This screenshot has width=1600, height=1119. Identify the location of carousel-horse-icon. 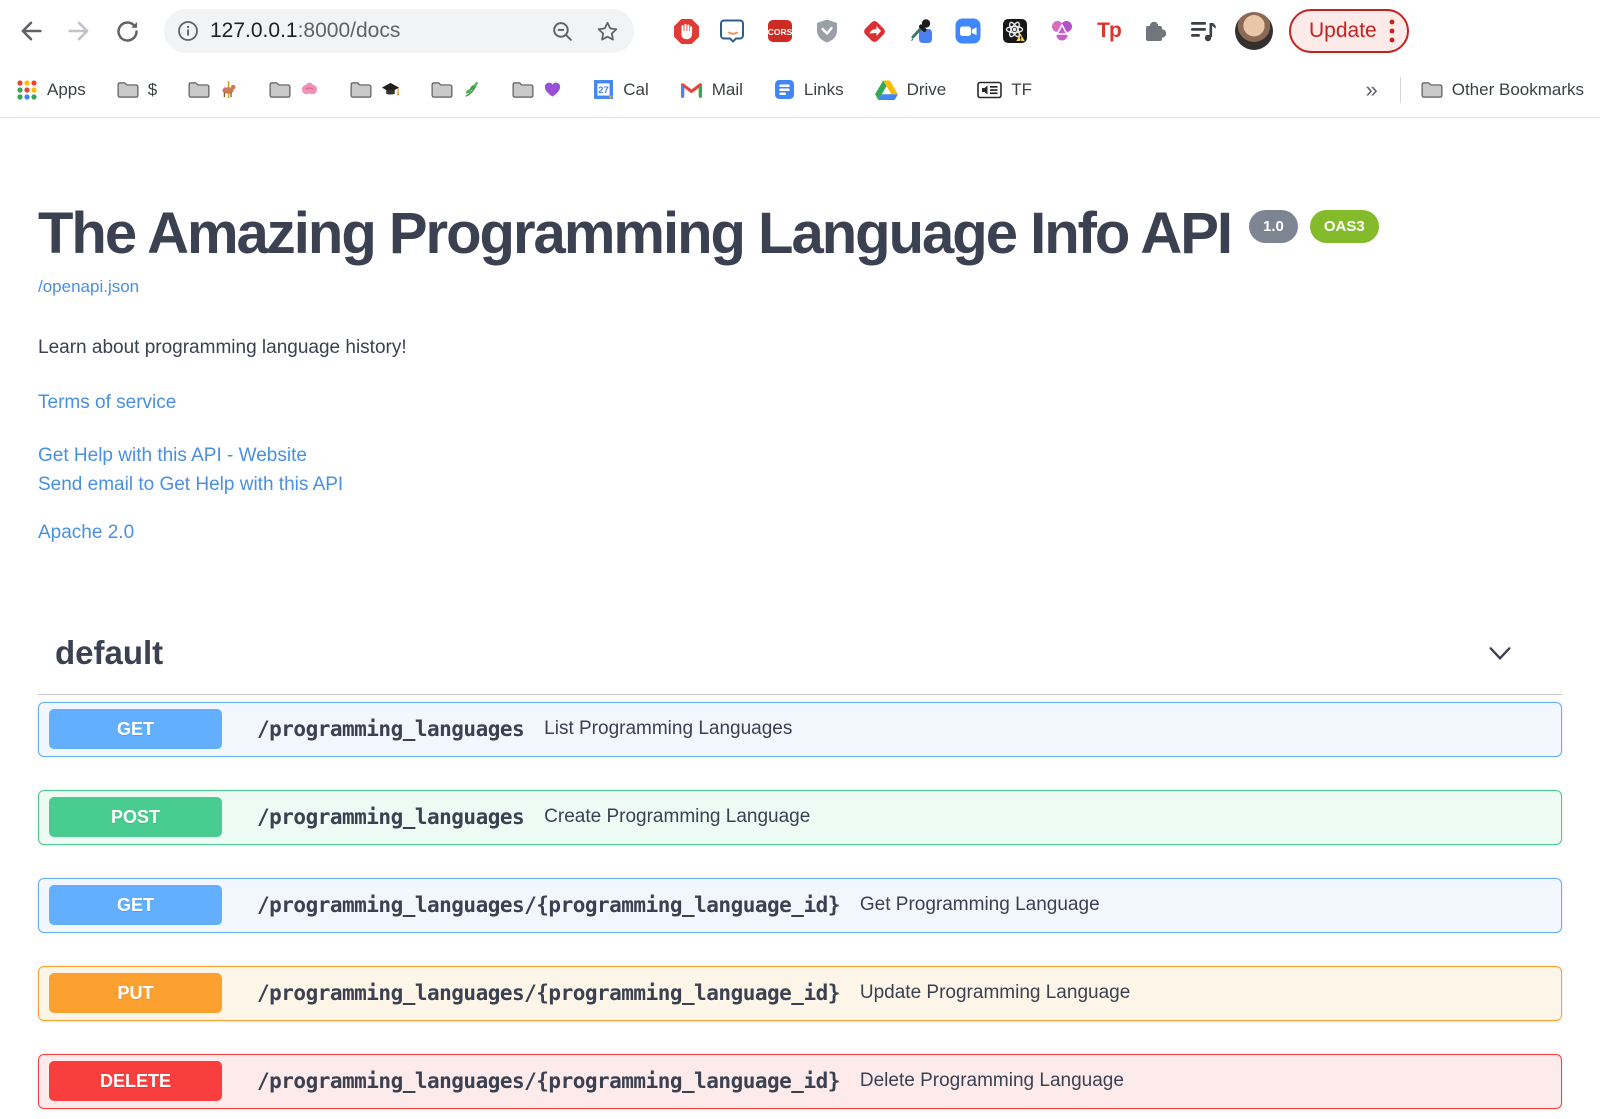
(229, 89).